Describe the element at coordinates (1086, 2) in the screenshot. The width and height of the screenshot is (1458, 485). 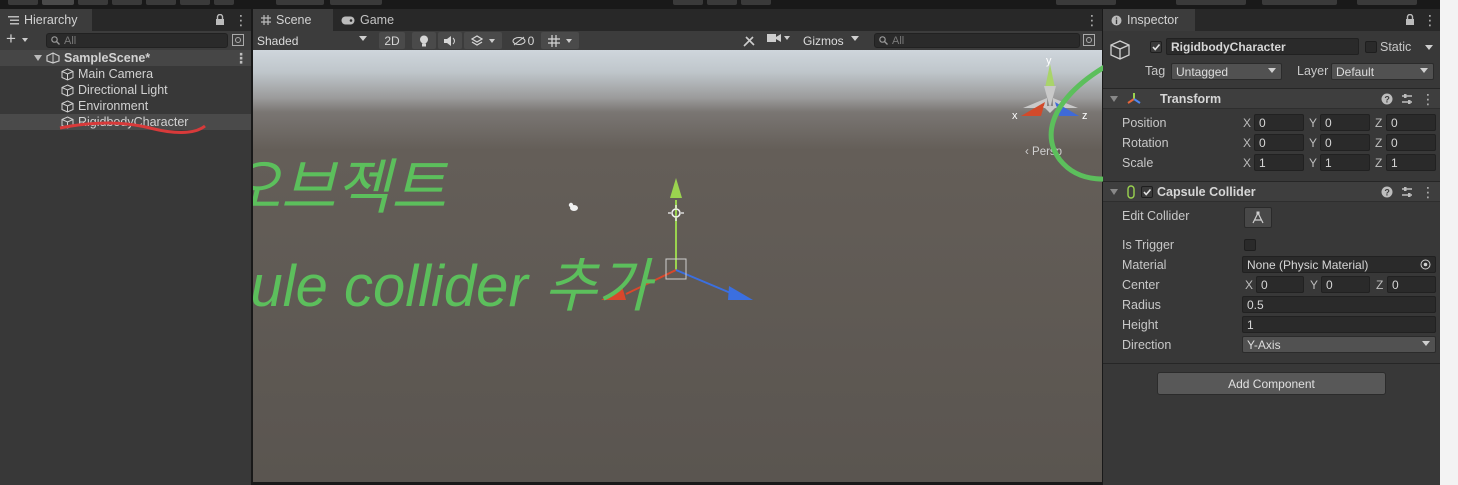
I see `layers-dropdown` at that location.